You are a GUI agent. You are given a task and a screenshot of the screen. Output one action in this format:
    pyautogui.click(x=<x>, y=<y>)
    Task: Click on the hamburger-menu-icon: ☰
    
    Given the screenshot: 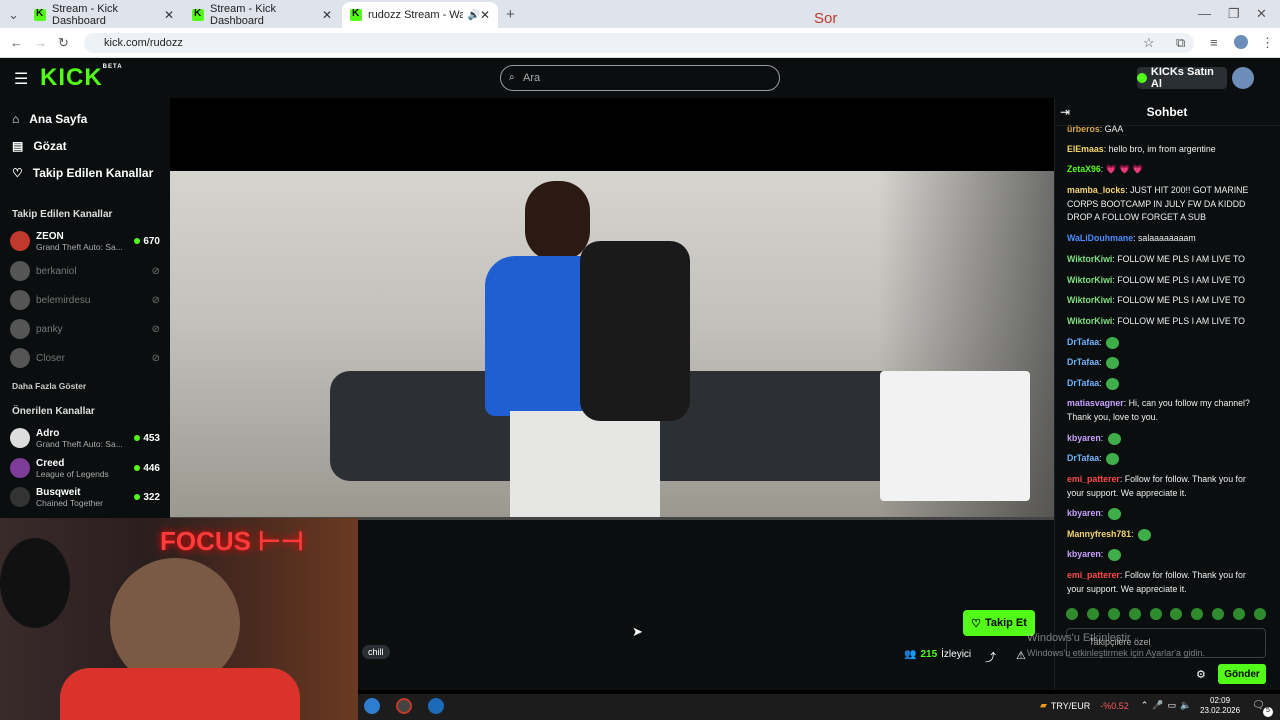 What is the action you would take?
    pyautogui.click(x=21, y=79)
    